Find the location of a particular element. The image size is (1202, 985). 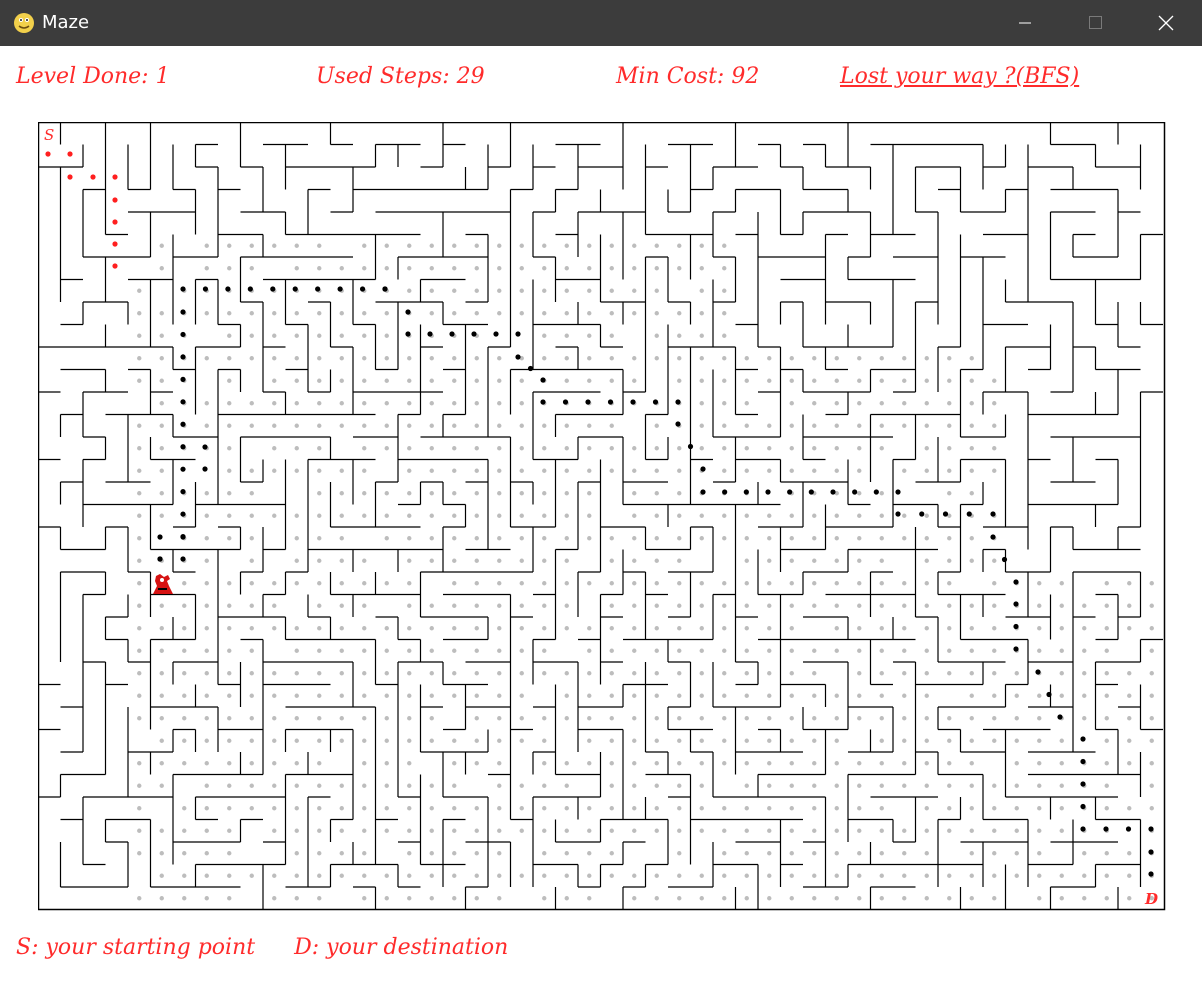

bfs-hint-link: Lost your way ?(BFS) is located at coordinates (959, 76).